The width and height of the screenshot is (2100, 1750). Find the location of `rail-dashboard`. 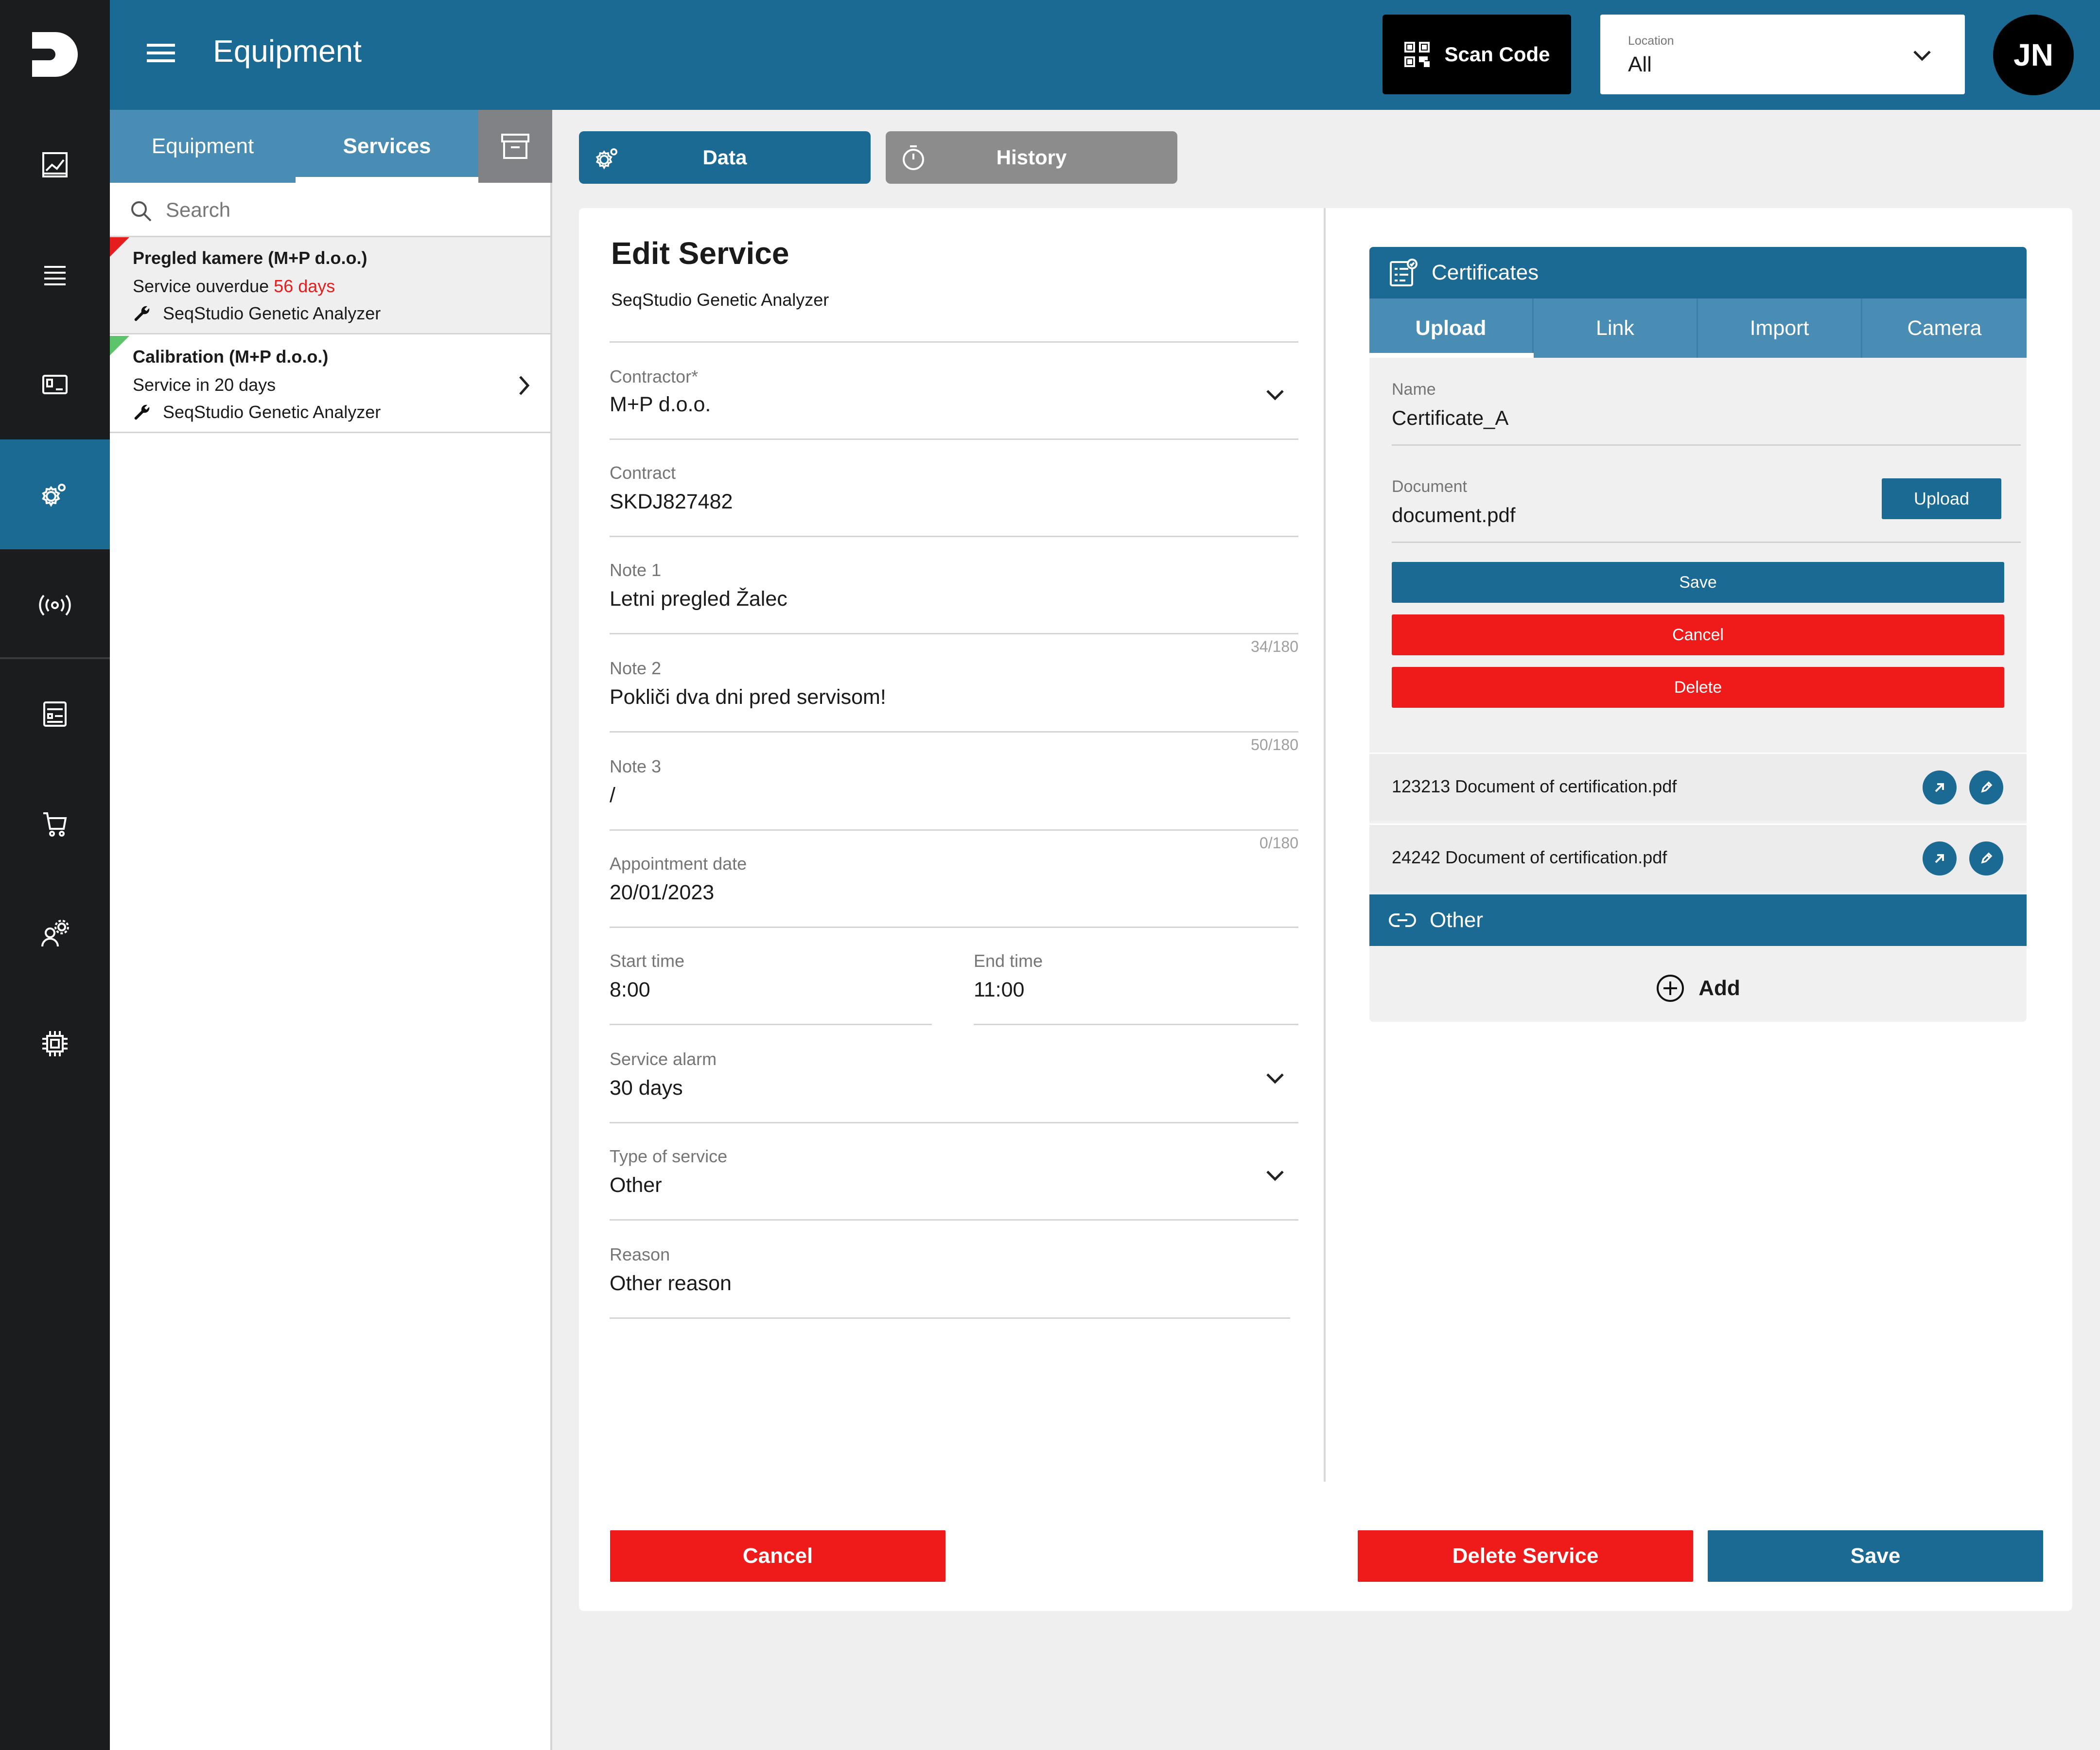

rail-dashboard is located at coordinates (55, 165).